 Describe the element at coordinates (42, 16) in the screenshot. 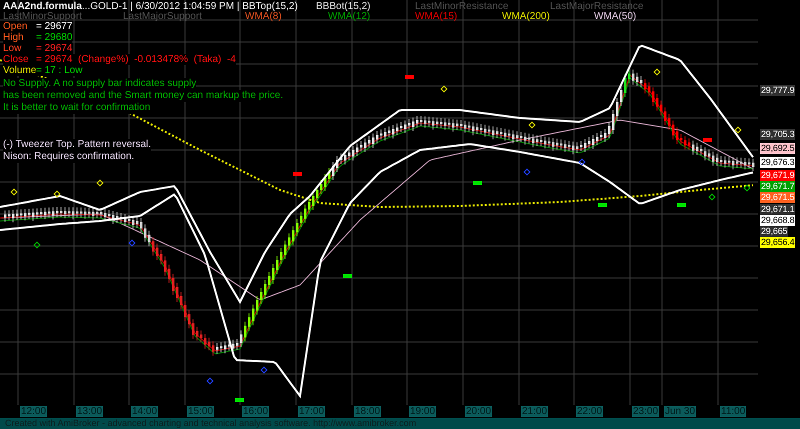

I see `legend-label: LastMinorSupport` at that location.